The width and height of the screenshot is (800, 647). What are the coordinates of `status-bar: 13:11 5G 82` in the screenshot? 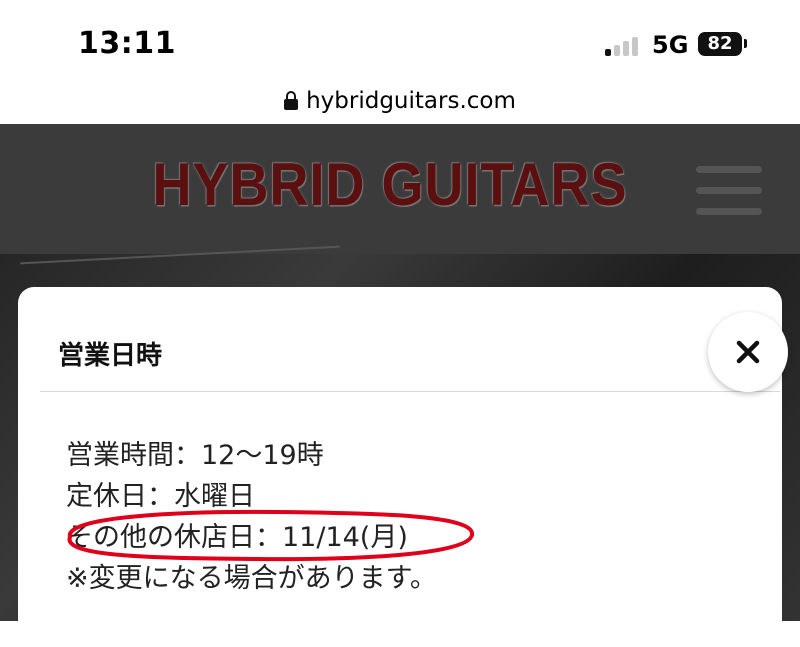 It's located at (400, 45).